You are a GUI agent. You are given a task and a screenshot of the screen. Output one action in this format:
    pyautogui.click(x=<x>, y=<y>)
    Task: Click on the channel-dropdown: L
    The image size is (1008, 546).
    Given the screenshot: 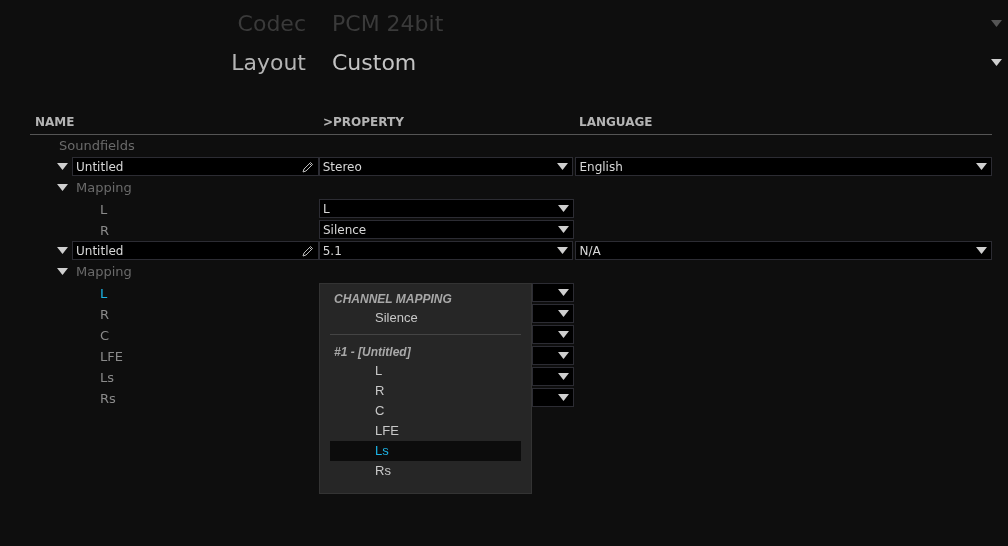 What is the action you would take?
    pyautogui.click(x=446, y=208)
    